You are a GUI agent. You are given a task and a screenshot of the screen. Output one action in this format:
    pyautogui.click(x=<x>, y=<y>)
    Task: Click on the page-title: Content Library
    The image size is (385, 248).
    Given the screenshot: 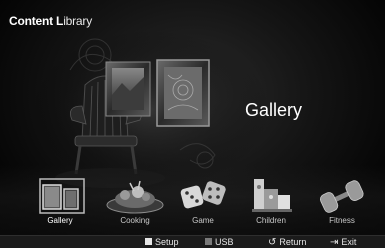 What is the action you would take?
    pyautogui.click(x=50, y=21)
    